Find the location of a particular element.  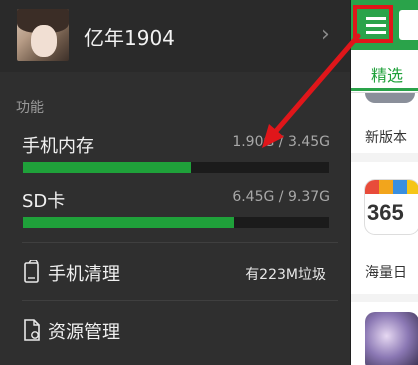

top-bar is located at coordinates (384, 25).